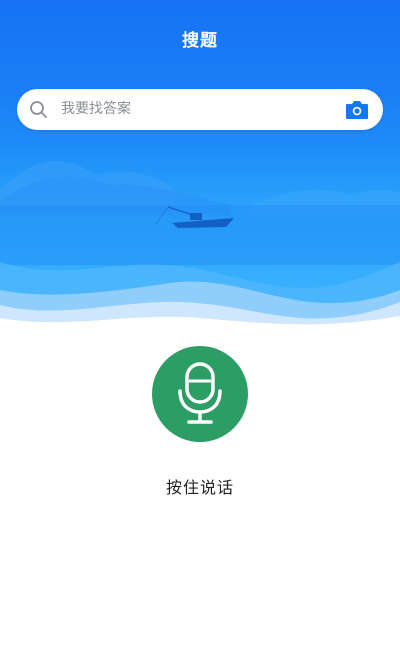 This screenshot has width=400, height=660. I want to click on voice-record-button, so click(200, 394).